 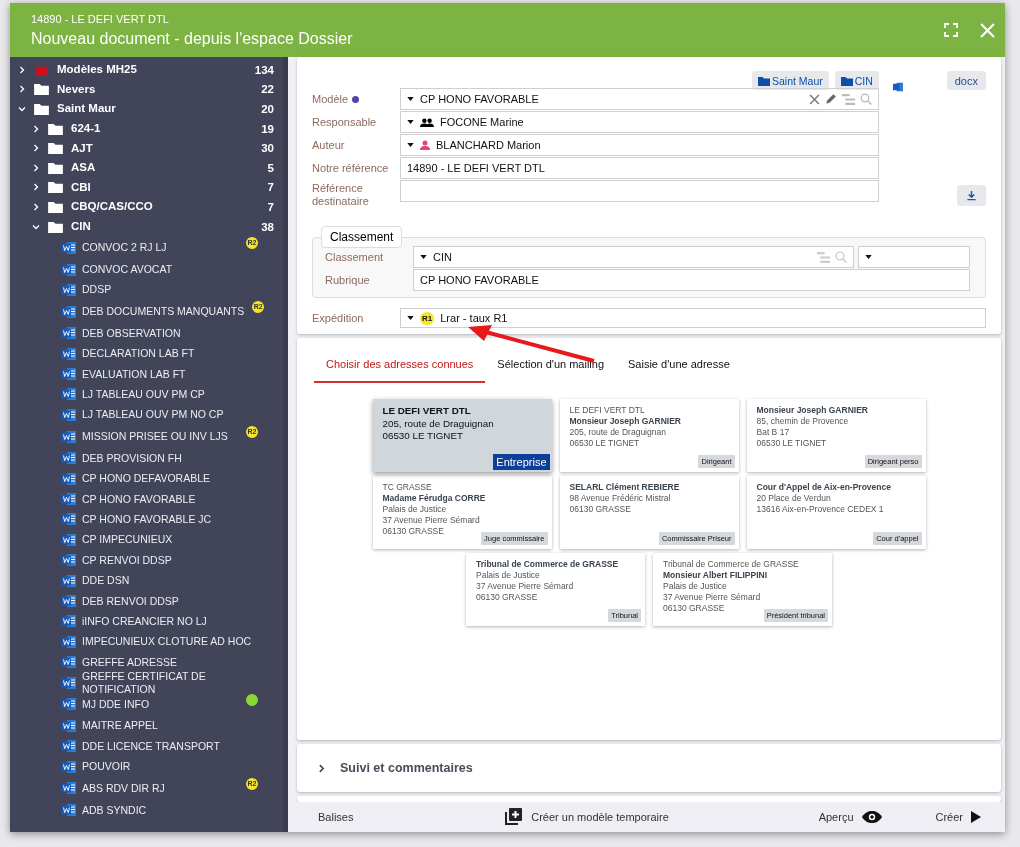 I want to click on folder-item: Nevers 22, so click(x=146, y=89).